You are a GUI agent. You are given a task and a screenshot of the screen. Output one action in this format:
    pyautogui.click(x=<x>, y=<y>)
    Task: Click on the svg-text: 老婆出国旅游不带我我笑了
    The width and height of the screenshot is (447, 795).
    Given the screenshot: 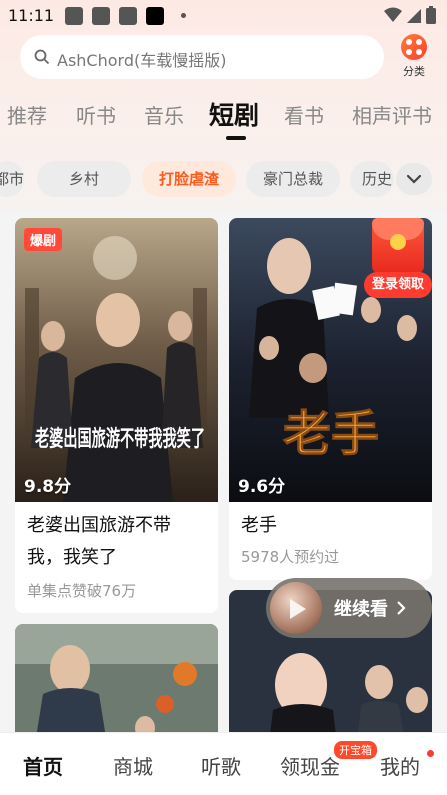 What is the action you would take?
    pyautogui.click(x=119, y=439)
    